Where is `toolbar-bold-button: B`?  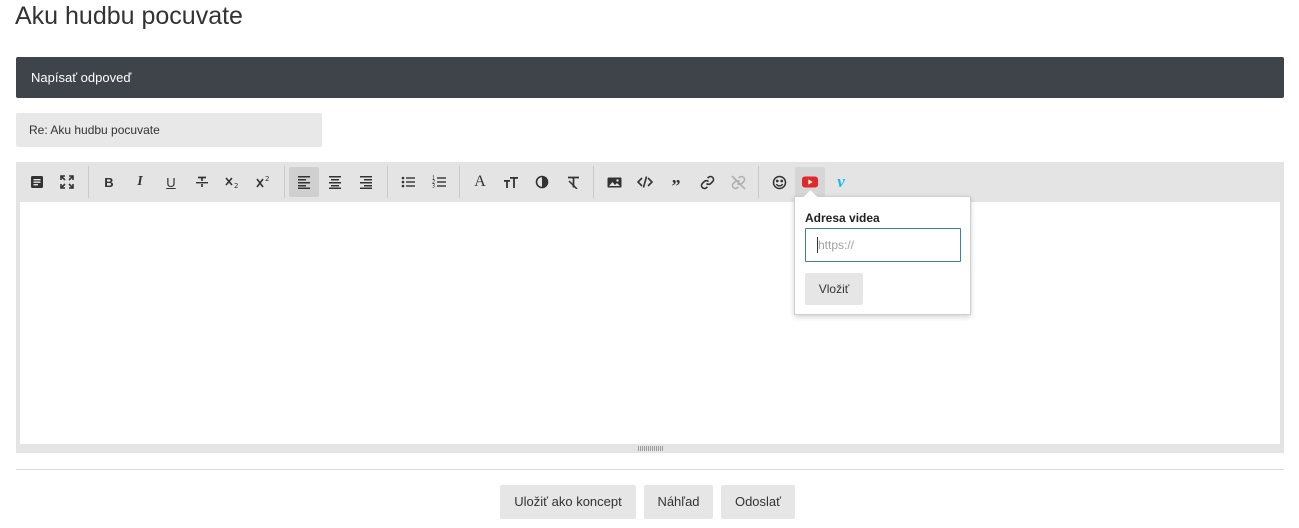 toolbar-bold-button: B is located at coordinates (109, 182).